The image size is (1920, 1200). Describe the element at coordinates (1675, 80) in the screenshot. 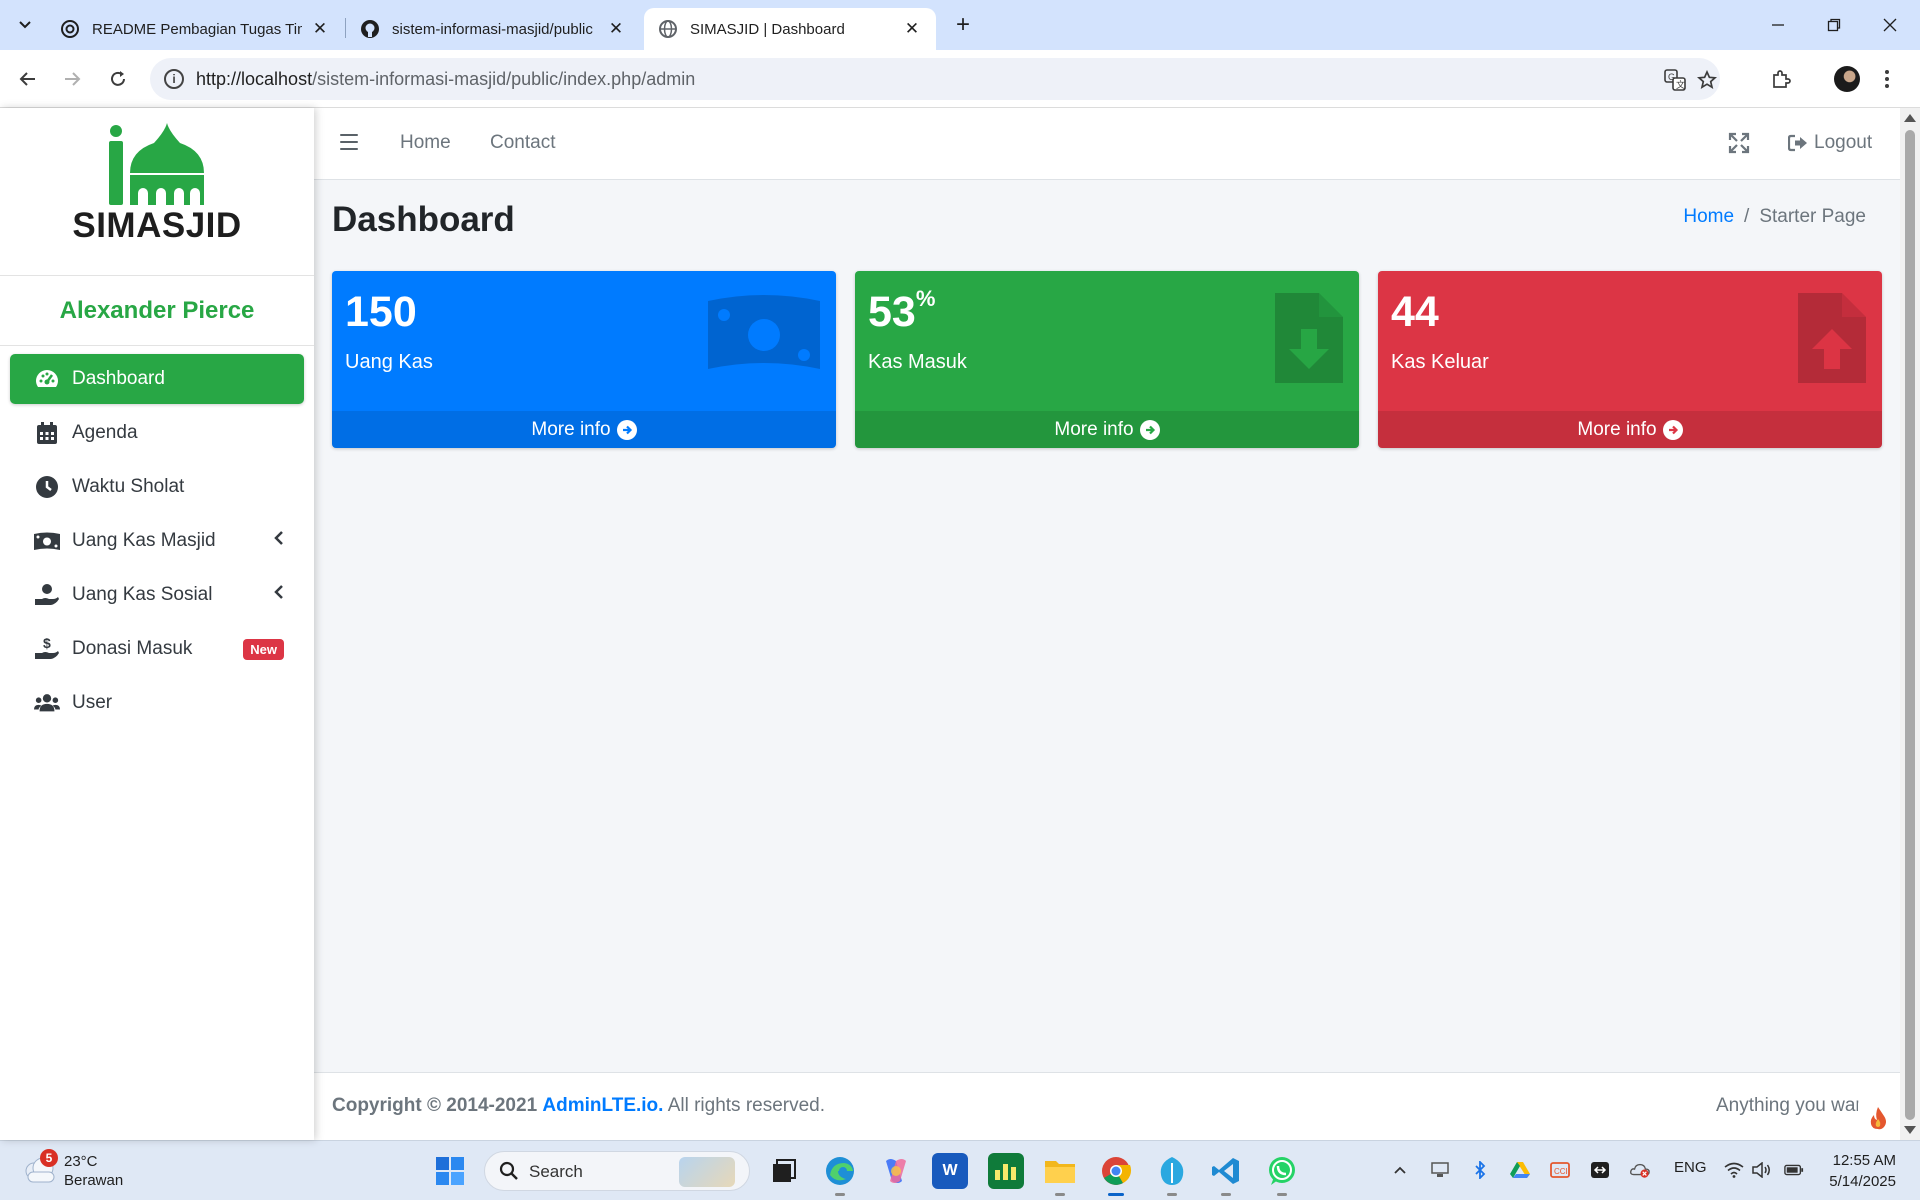

I see `translate-icon: G文` at that location.